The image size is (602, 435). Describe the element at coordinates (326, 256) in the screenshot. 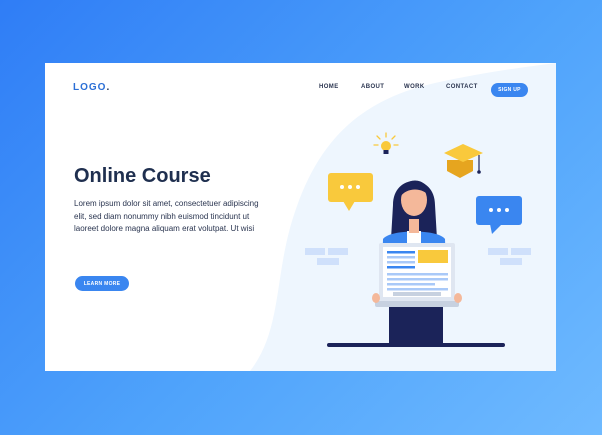

I see `brick-decoration-left` at that location.